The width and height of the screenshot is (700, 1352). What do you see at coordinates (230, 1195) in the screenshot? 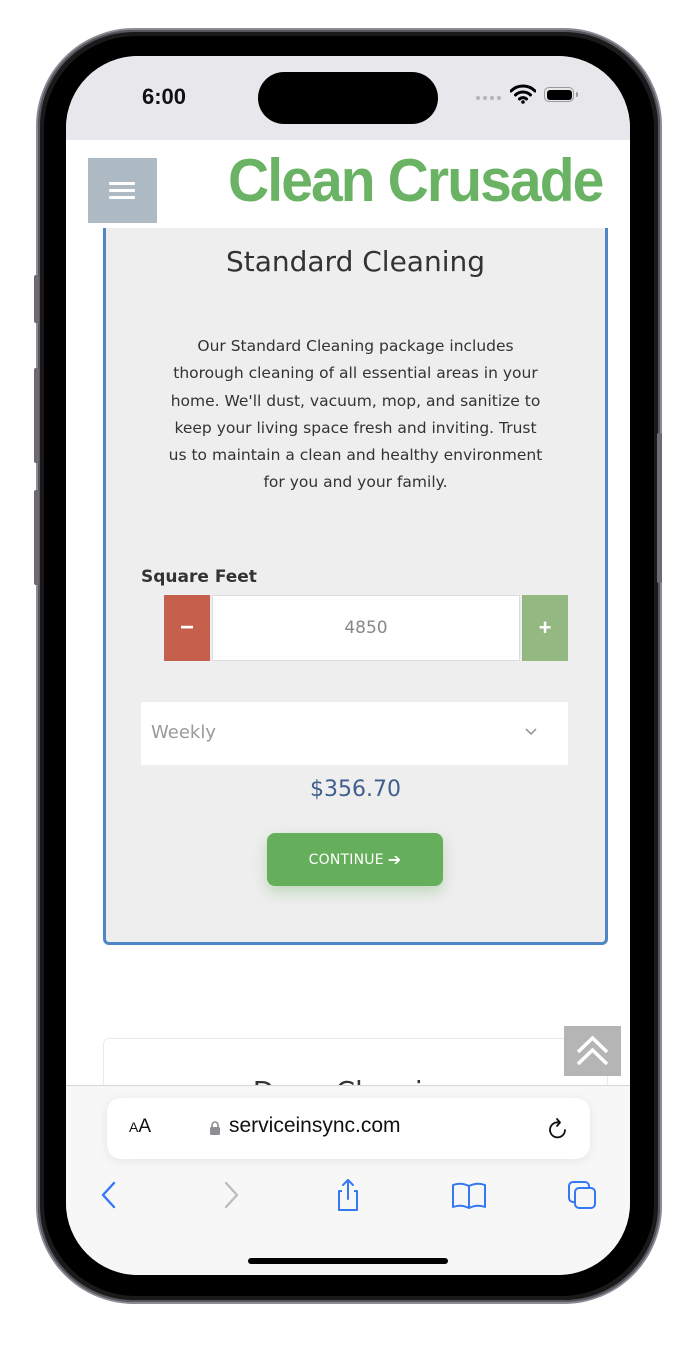
I see `forward-icon` at bounding box center [230, 1195].